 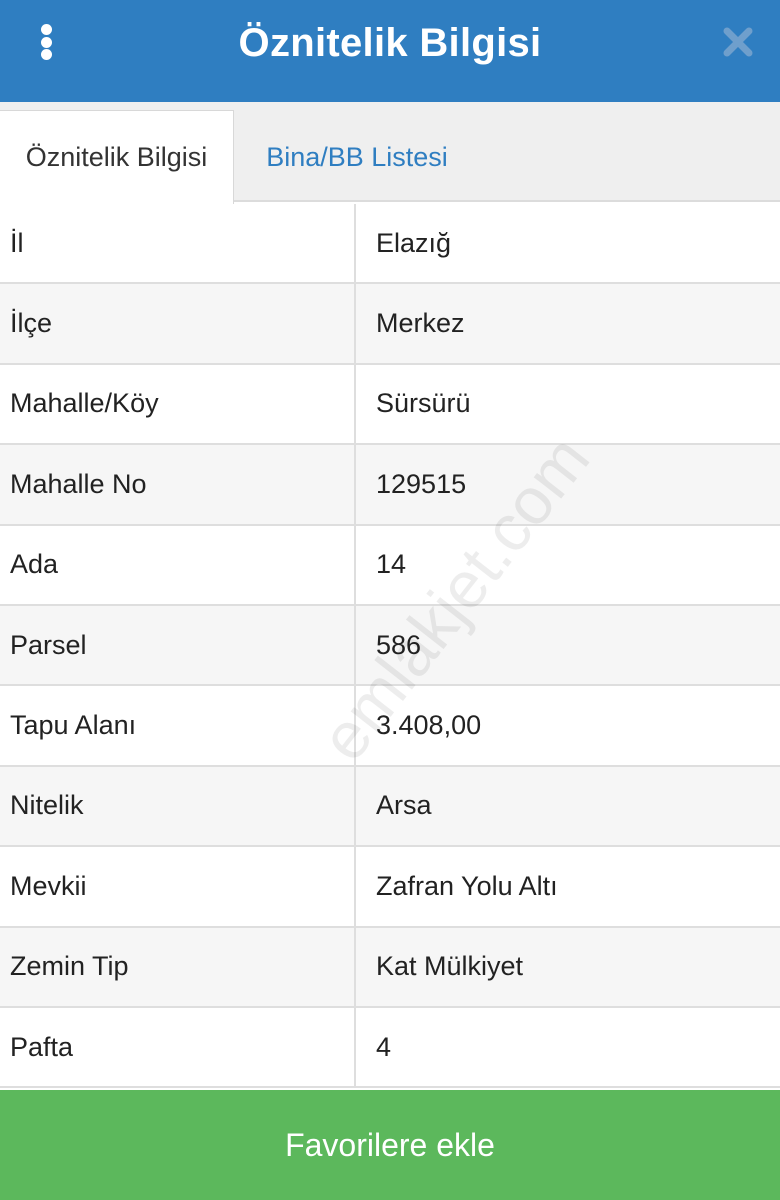 What do you see at coordinates (178, 725) in the screenshot?
I see `attribute-label: Tapu Alanı` at bounding box center [178, 725].